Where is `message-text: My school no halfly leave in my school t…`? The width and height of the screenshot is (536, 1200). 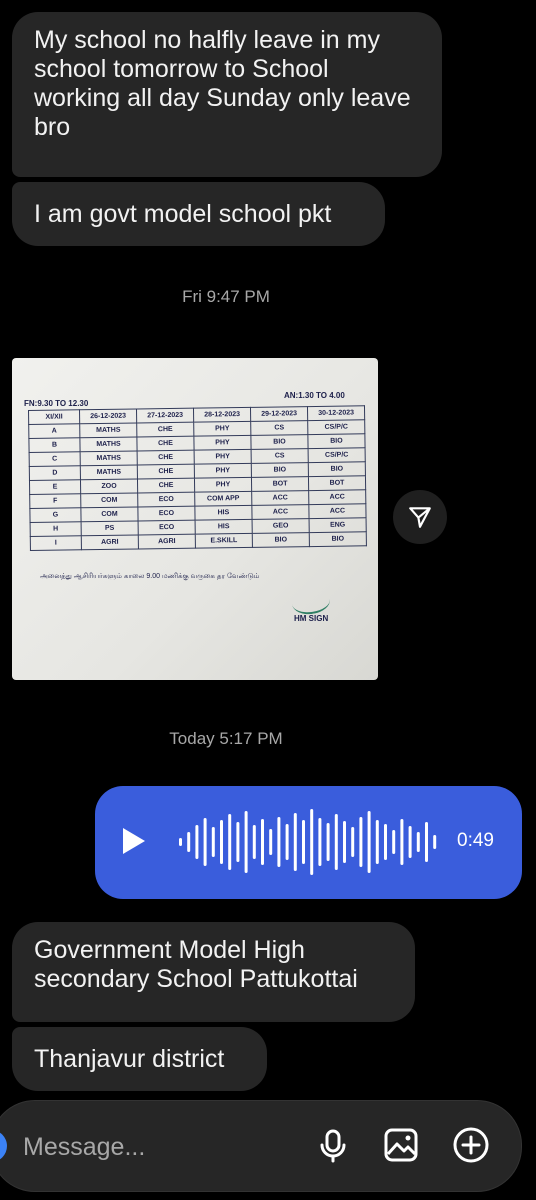 message-text: My school no halfly leave in my school t… is located at coordinates (222, 83).